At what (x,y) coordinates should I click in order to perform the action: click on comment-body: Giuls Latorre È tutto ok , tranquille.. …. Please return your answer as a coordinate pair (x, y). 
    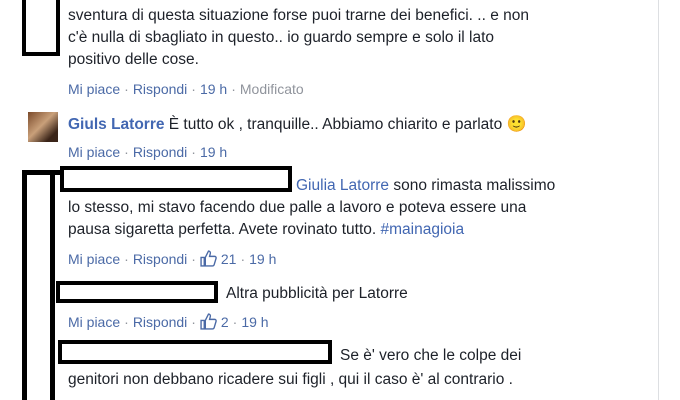
    Looking at the image, I should click on (297, 124).